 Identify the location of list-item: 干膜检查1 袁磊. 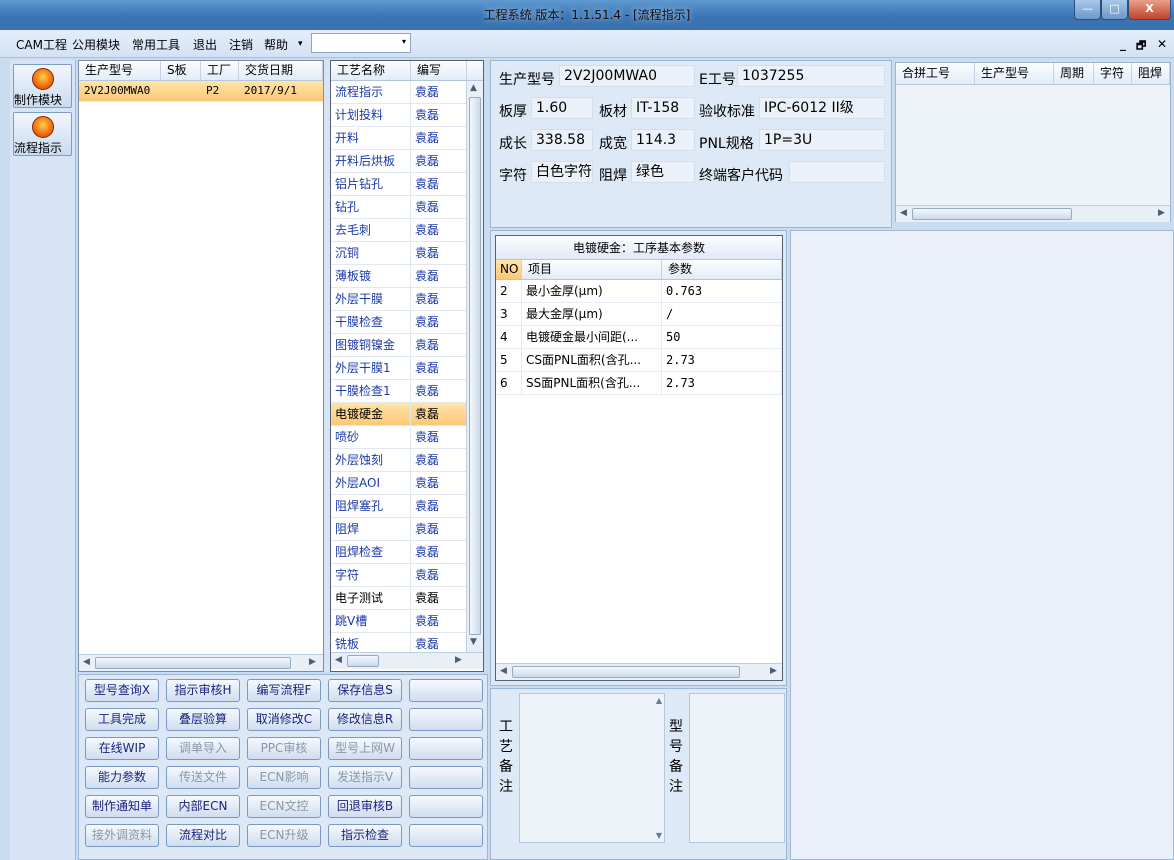
(407, 391).